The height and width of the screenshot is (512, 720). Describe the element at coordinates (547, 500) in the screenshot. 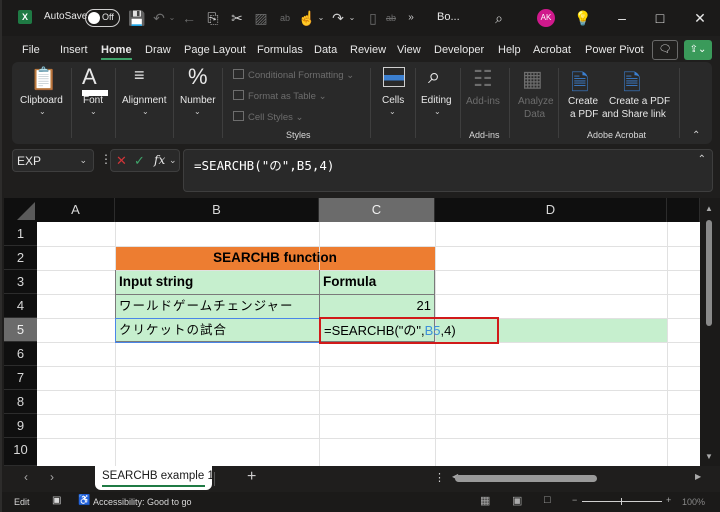

I see `page-break-view-icon: □` at that location.